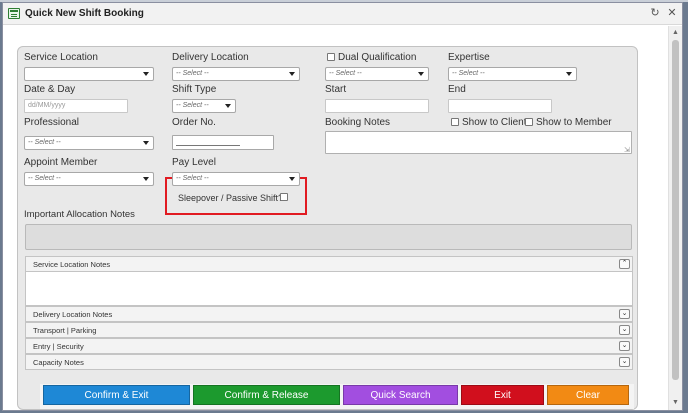 The width and height of the screenshot is (688, 413). Describe the element at coordinates (58, 346) in the screenshot. I see `accordion-label: Entry | Security` at that location.